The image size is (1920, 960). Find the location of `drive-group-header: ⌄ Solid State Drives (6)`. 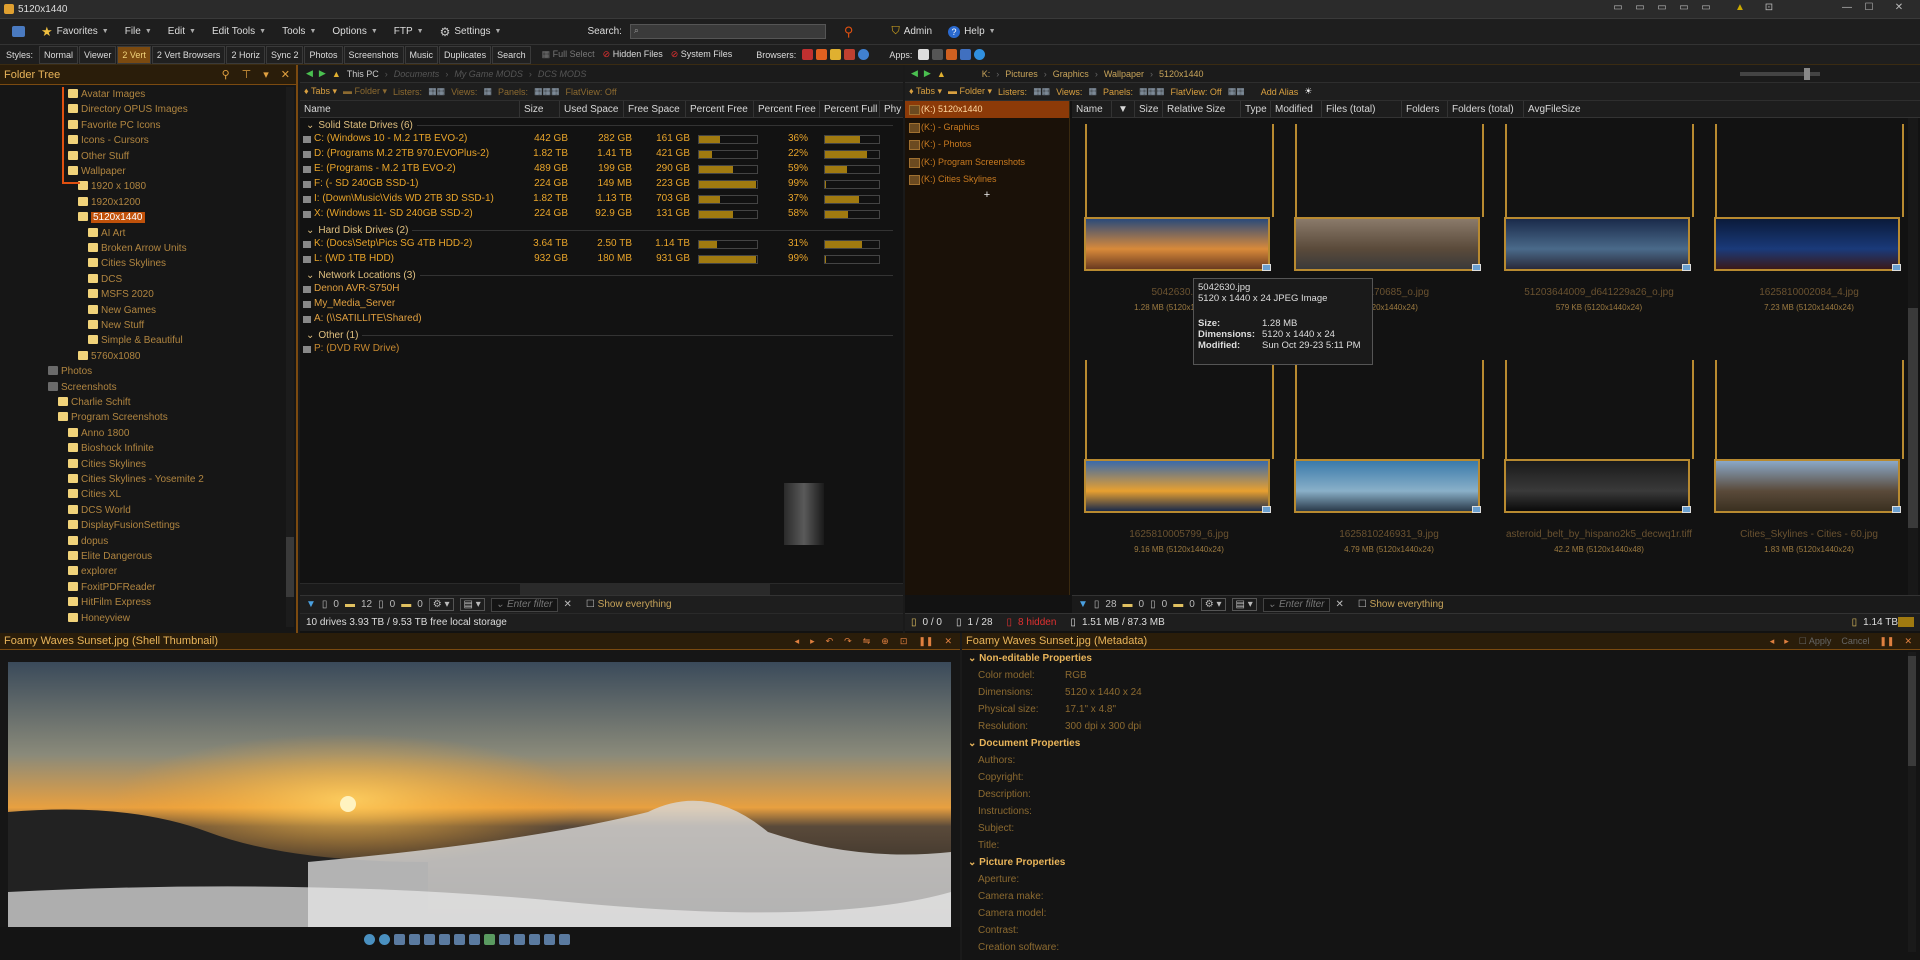

drive-group-header: ⌄ Solid State Drives (6) is located at coordinates (601, 125).